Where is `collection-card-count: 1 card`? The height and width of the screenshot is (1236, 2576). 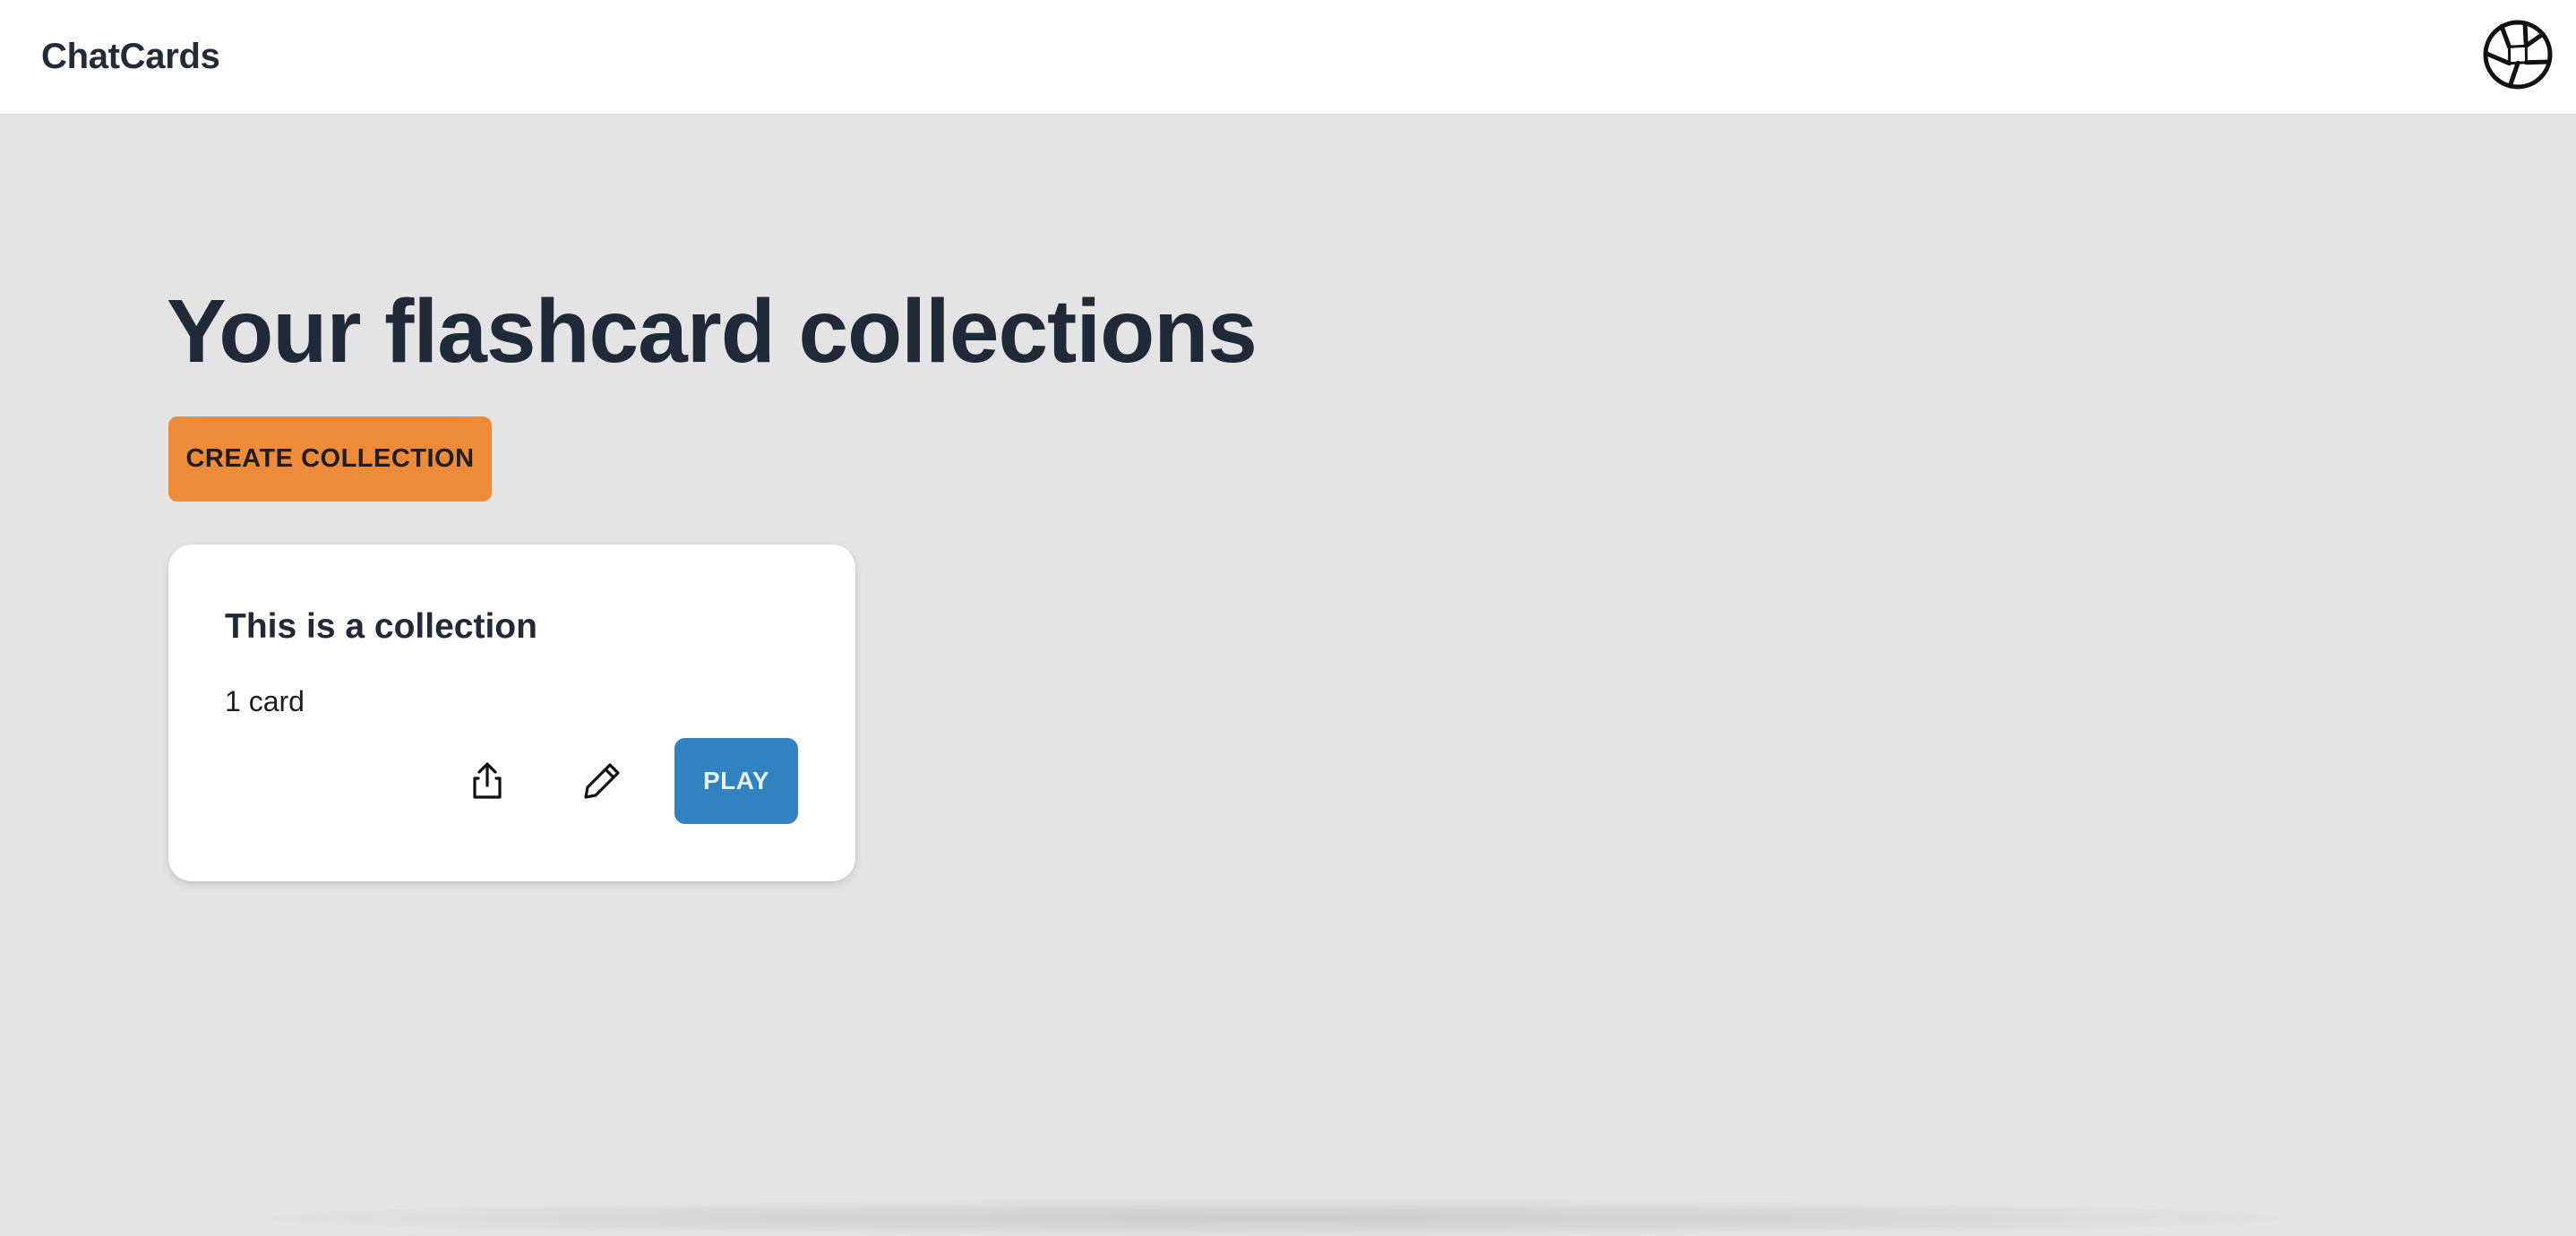
collection-card-count: 1 card is located at coordinates (265, 701).